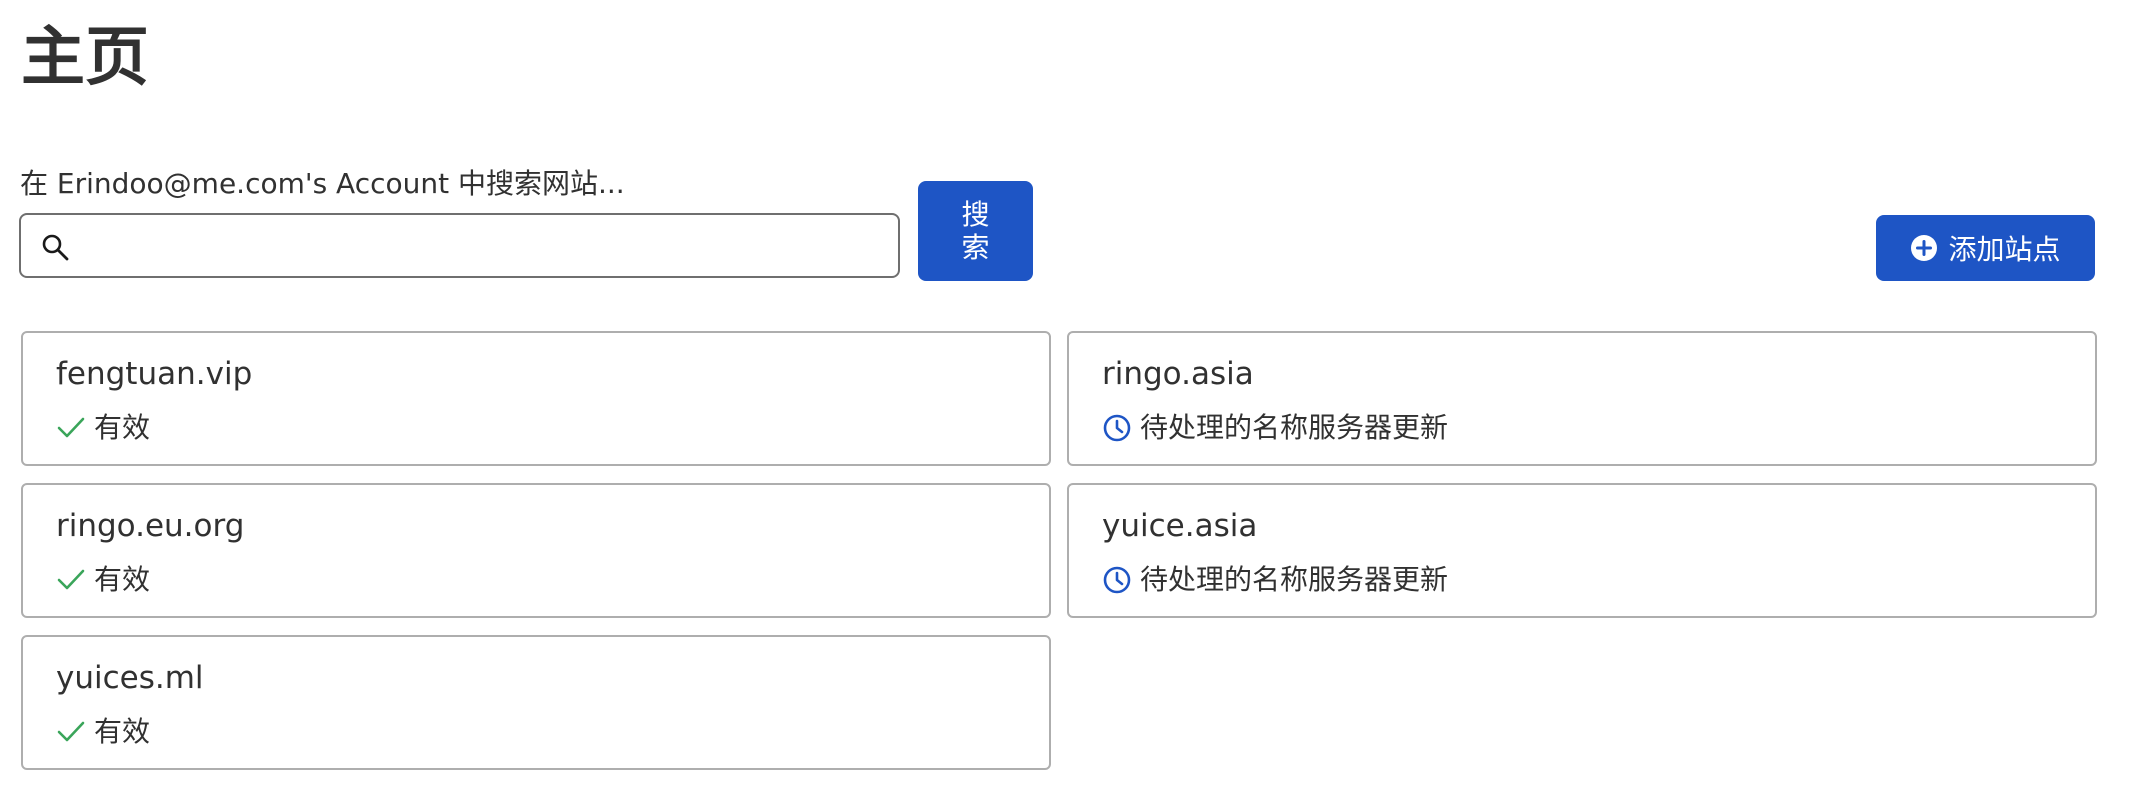  Describe the element at coordinates (150, 526) in the screenshot. I see `site-name: ringo.eu.org` at that location.